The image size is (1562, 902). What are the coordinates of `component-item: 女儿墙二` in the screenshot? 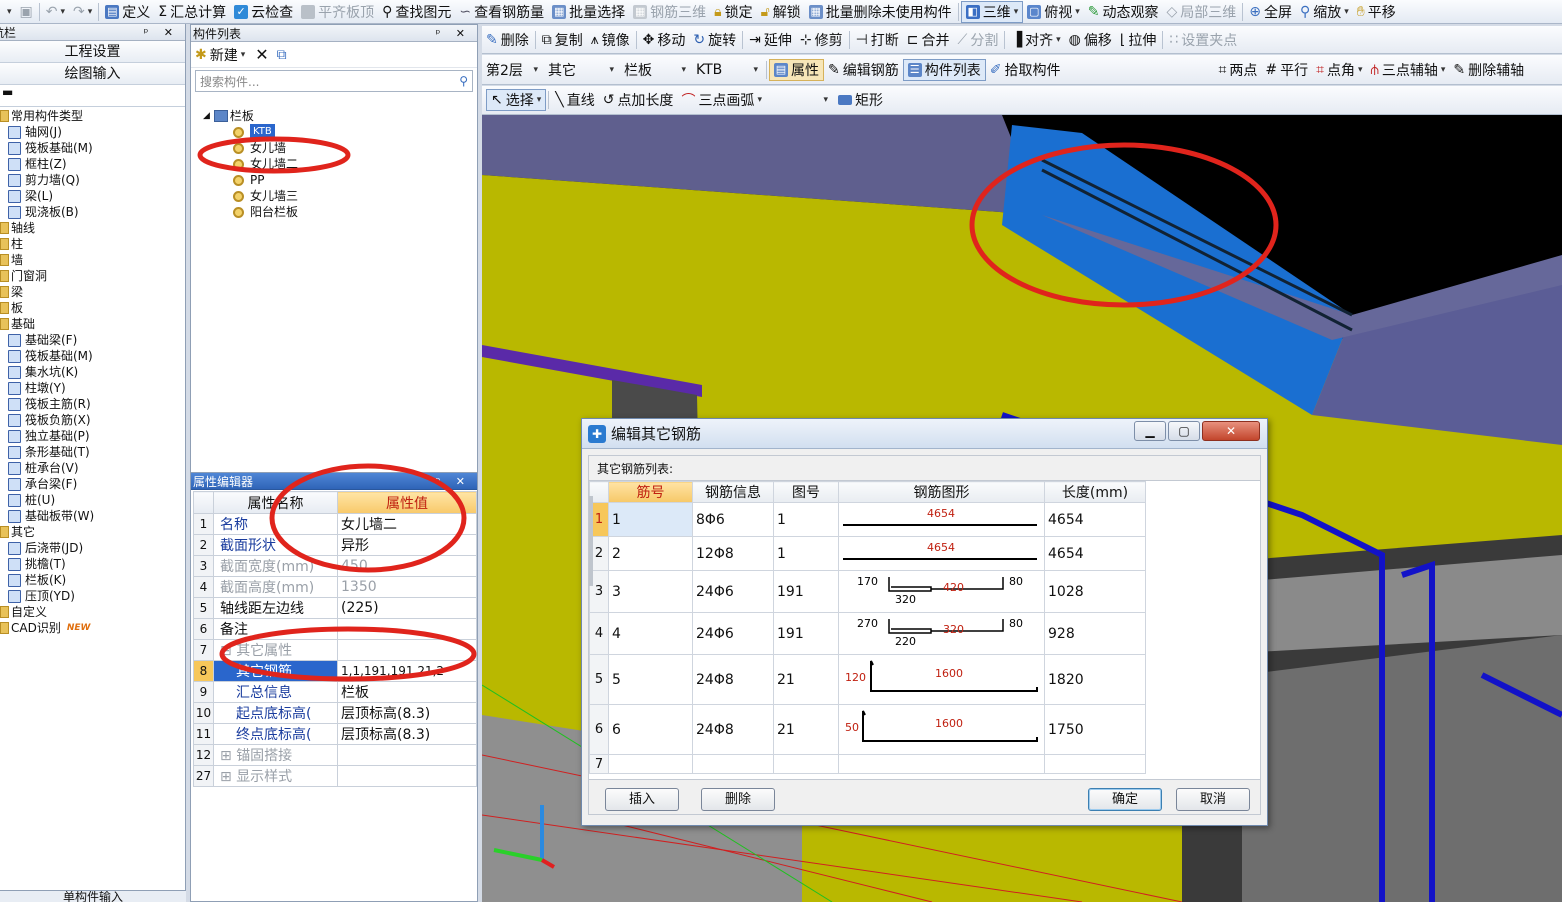 It's located at (334, 164).